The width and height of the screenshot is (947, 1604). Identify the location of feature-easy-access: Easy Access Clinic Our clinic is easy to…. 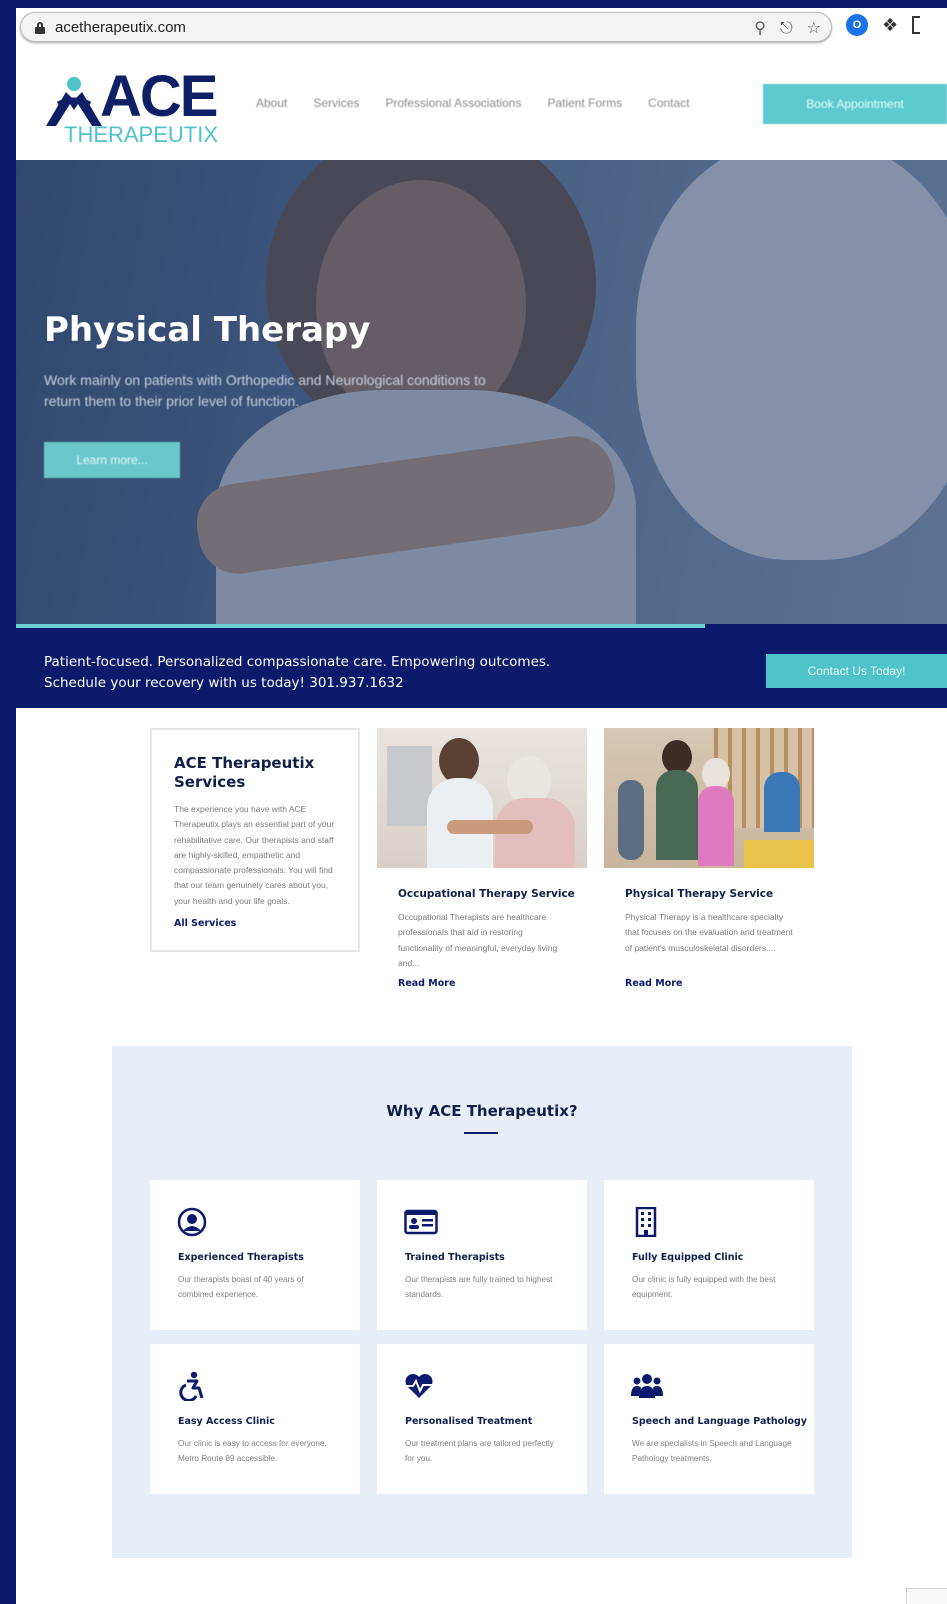
(255, 1419).